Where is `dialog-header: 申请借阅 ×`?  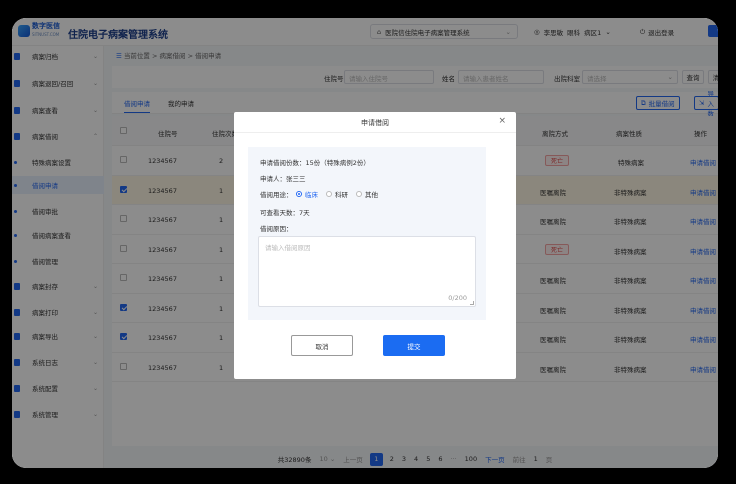 dialog-header: 申请借阅 × is located at coordinates (375, 122).